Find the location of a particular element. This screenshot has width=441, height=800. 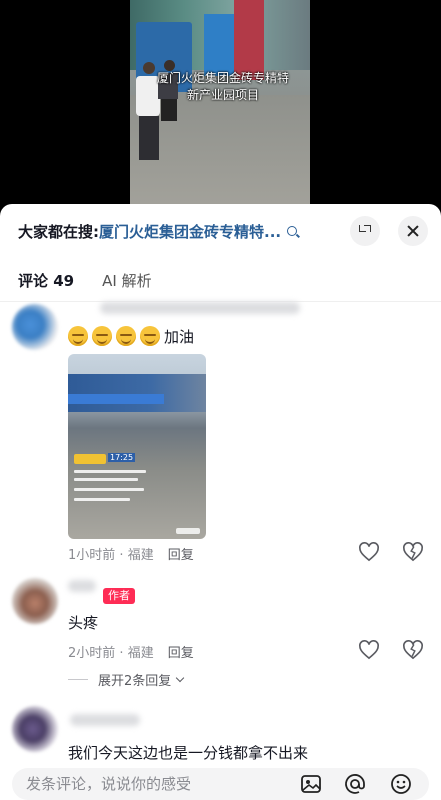

expand-button is located at coordinates (365, 231).